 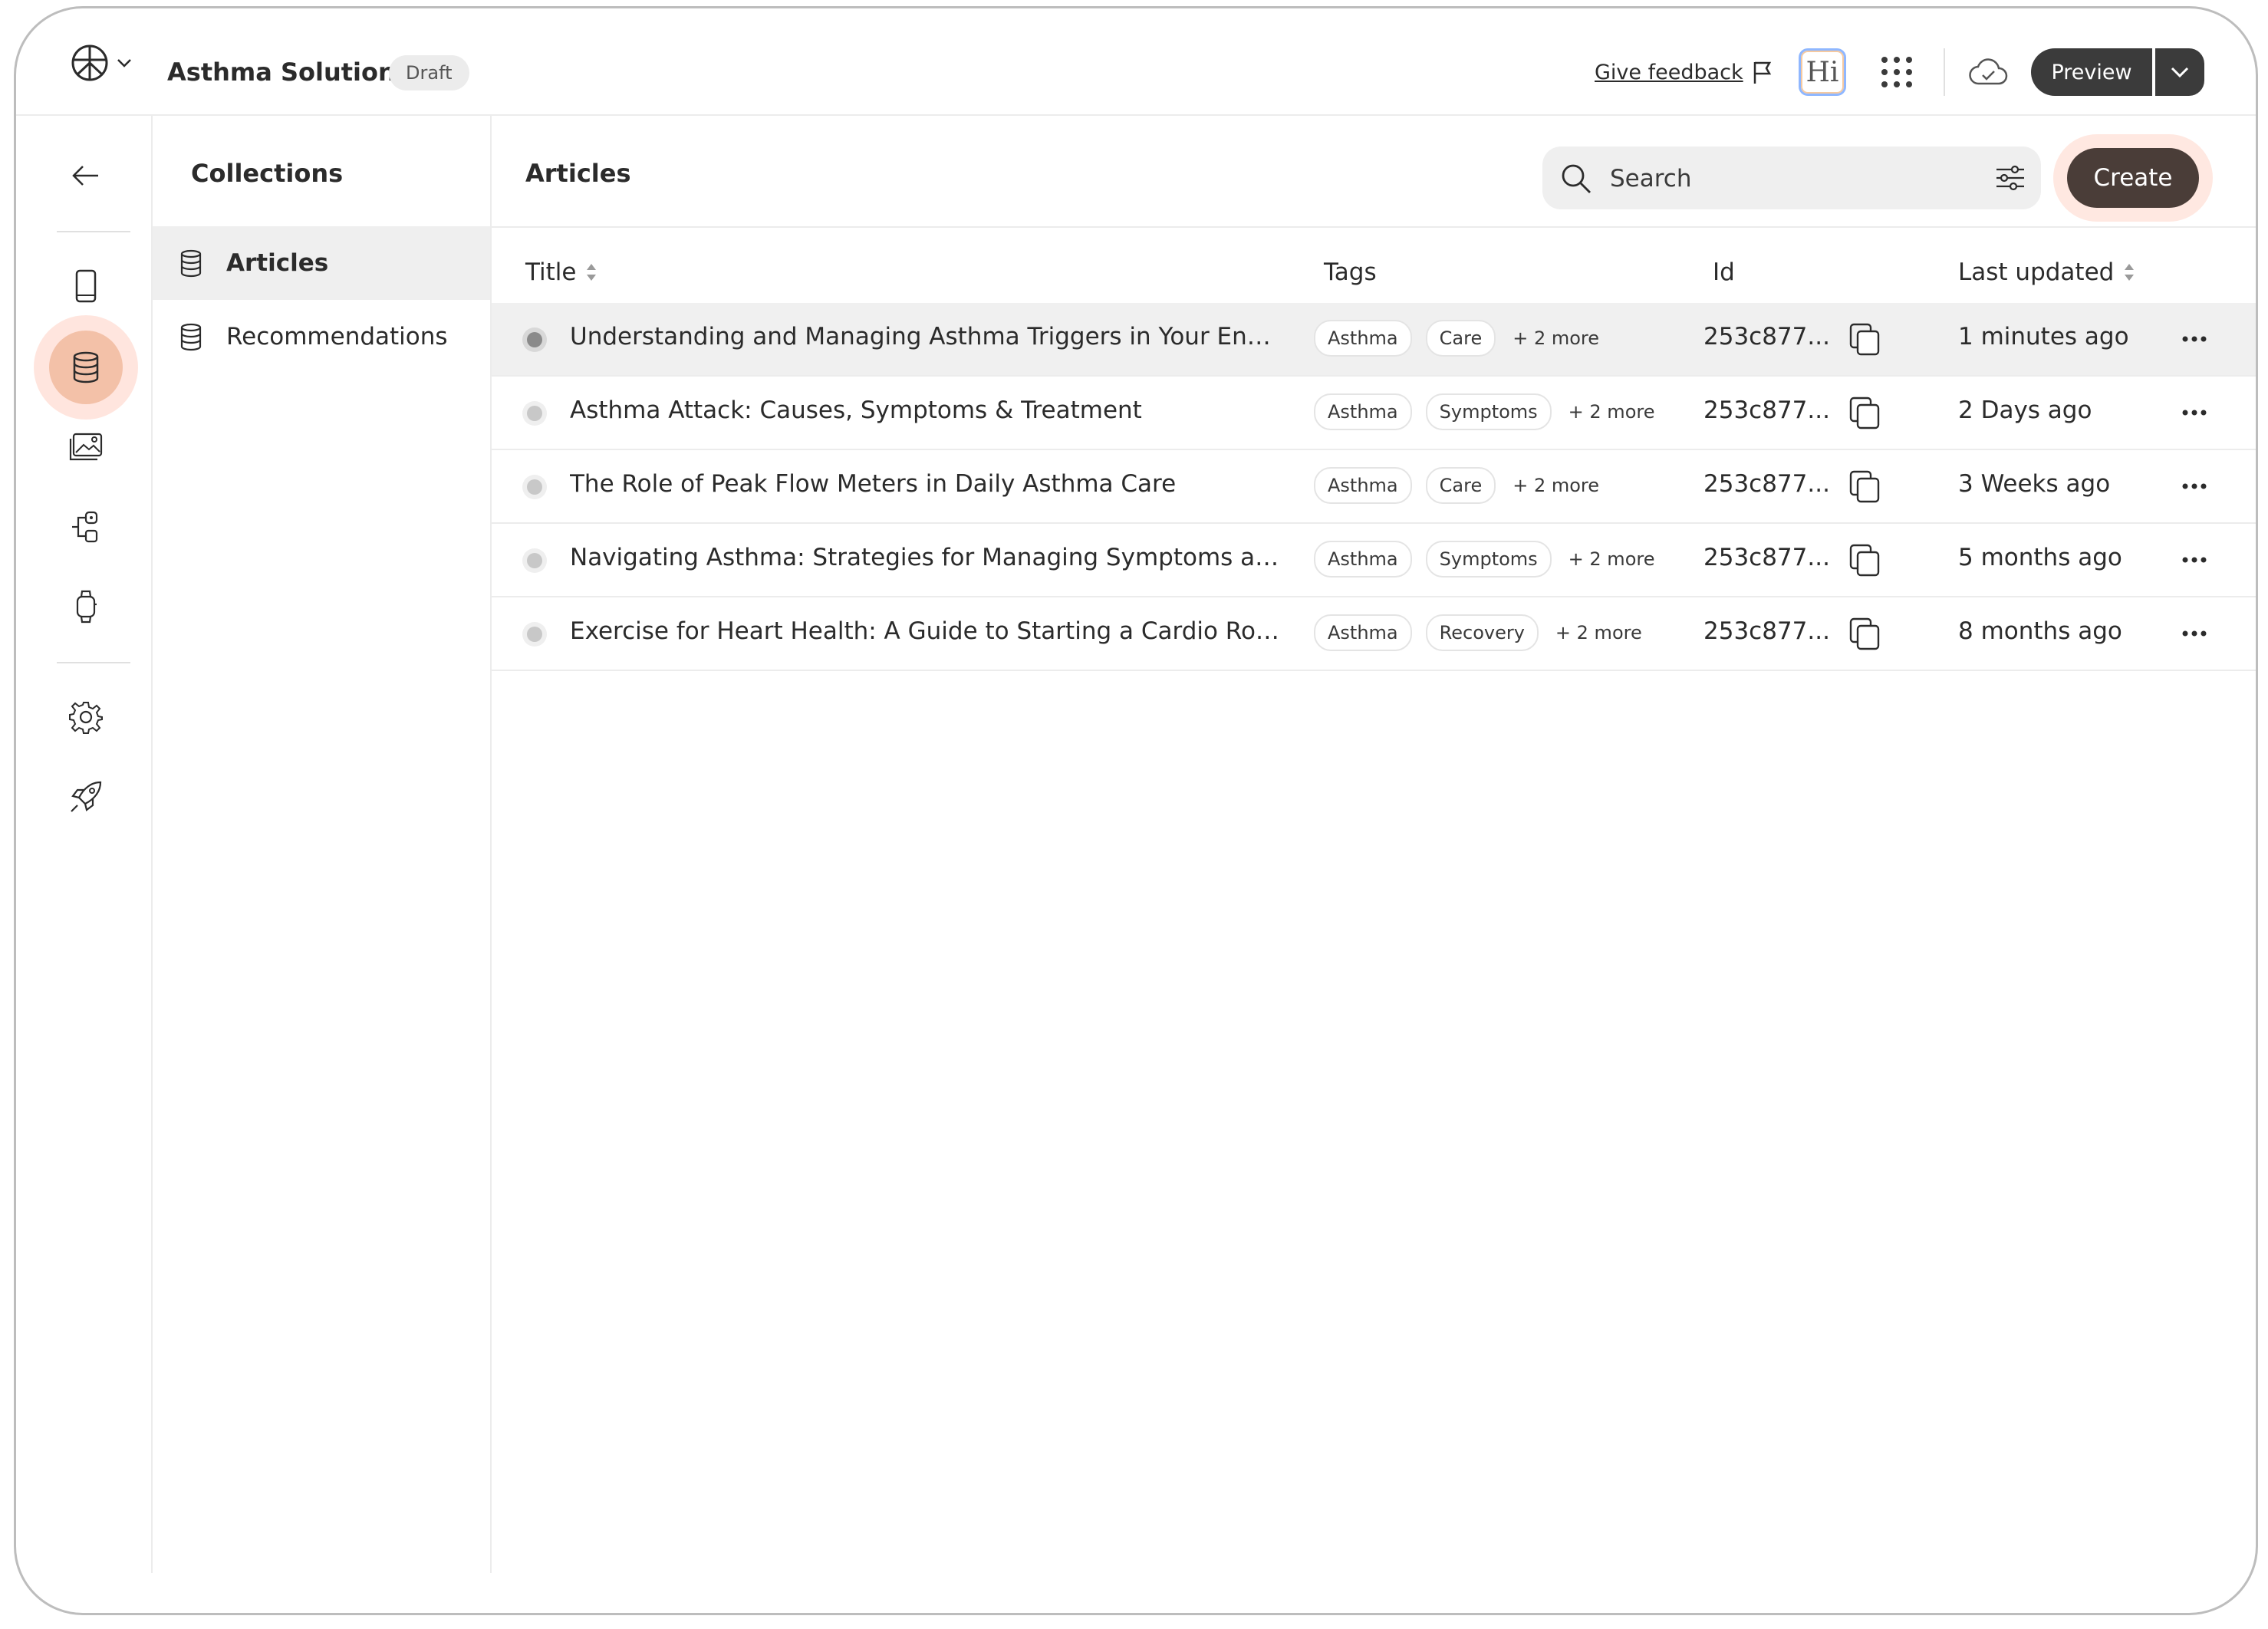 I want to click on app-switcher, so click(x=101, y=63).